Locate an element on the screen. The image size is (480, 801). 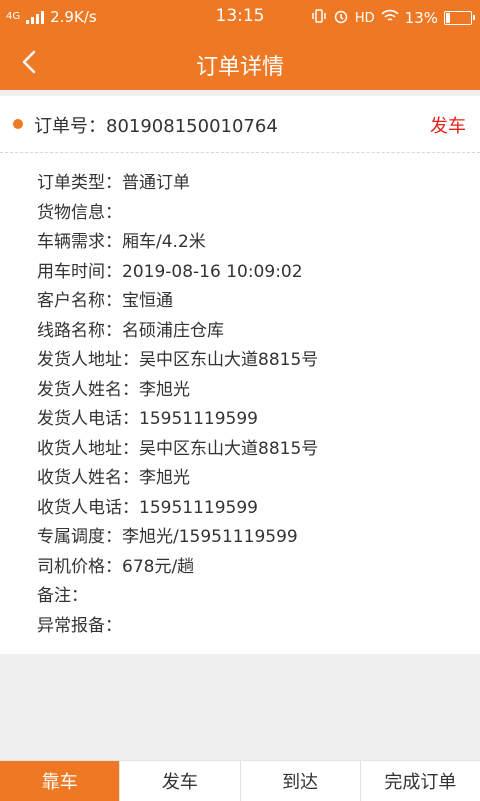
detail-customer-name: 客户名称：宝恒通 is located at coordinates (105, 301).